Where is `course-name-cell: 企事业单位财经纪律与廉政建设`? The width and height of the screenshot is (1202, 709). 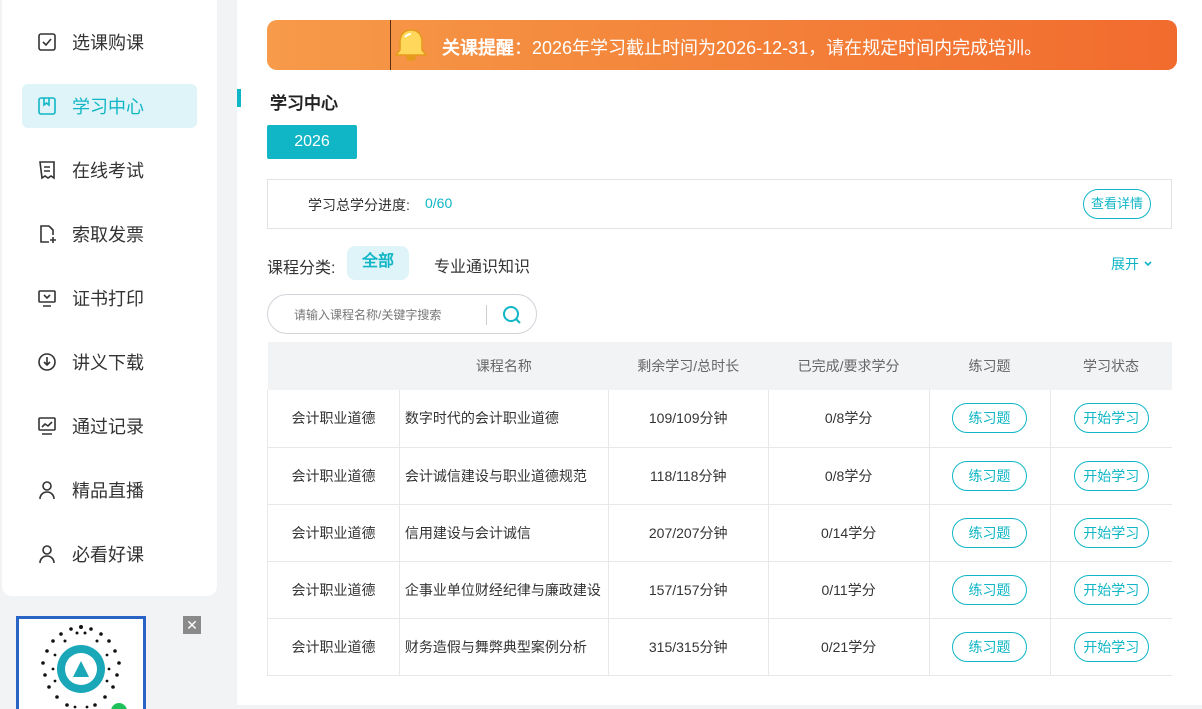
course-name-cell: 企事业单位财经纪律与廉政建设 is located at coordinates (504, 590).